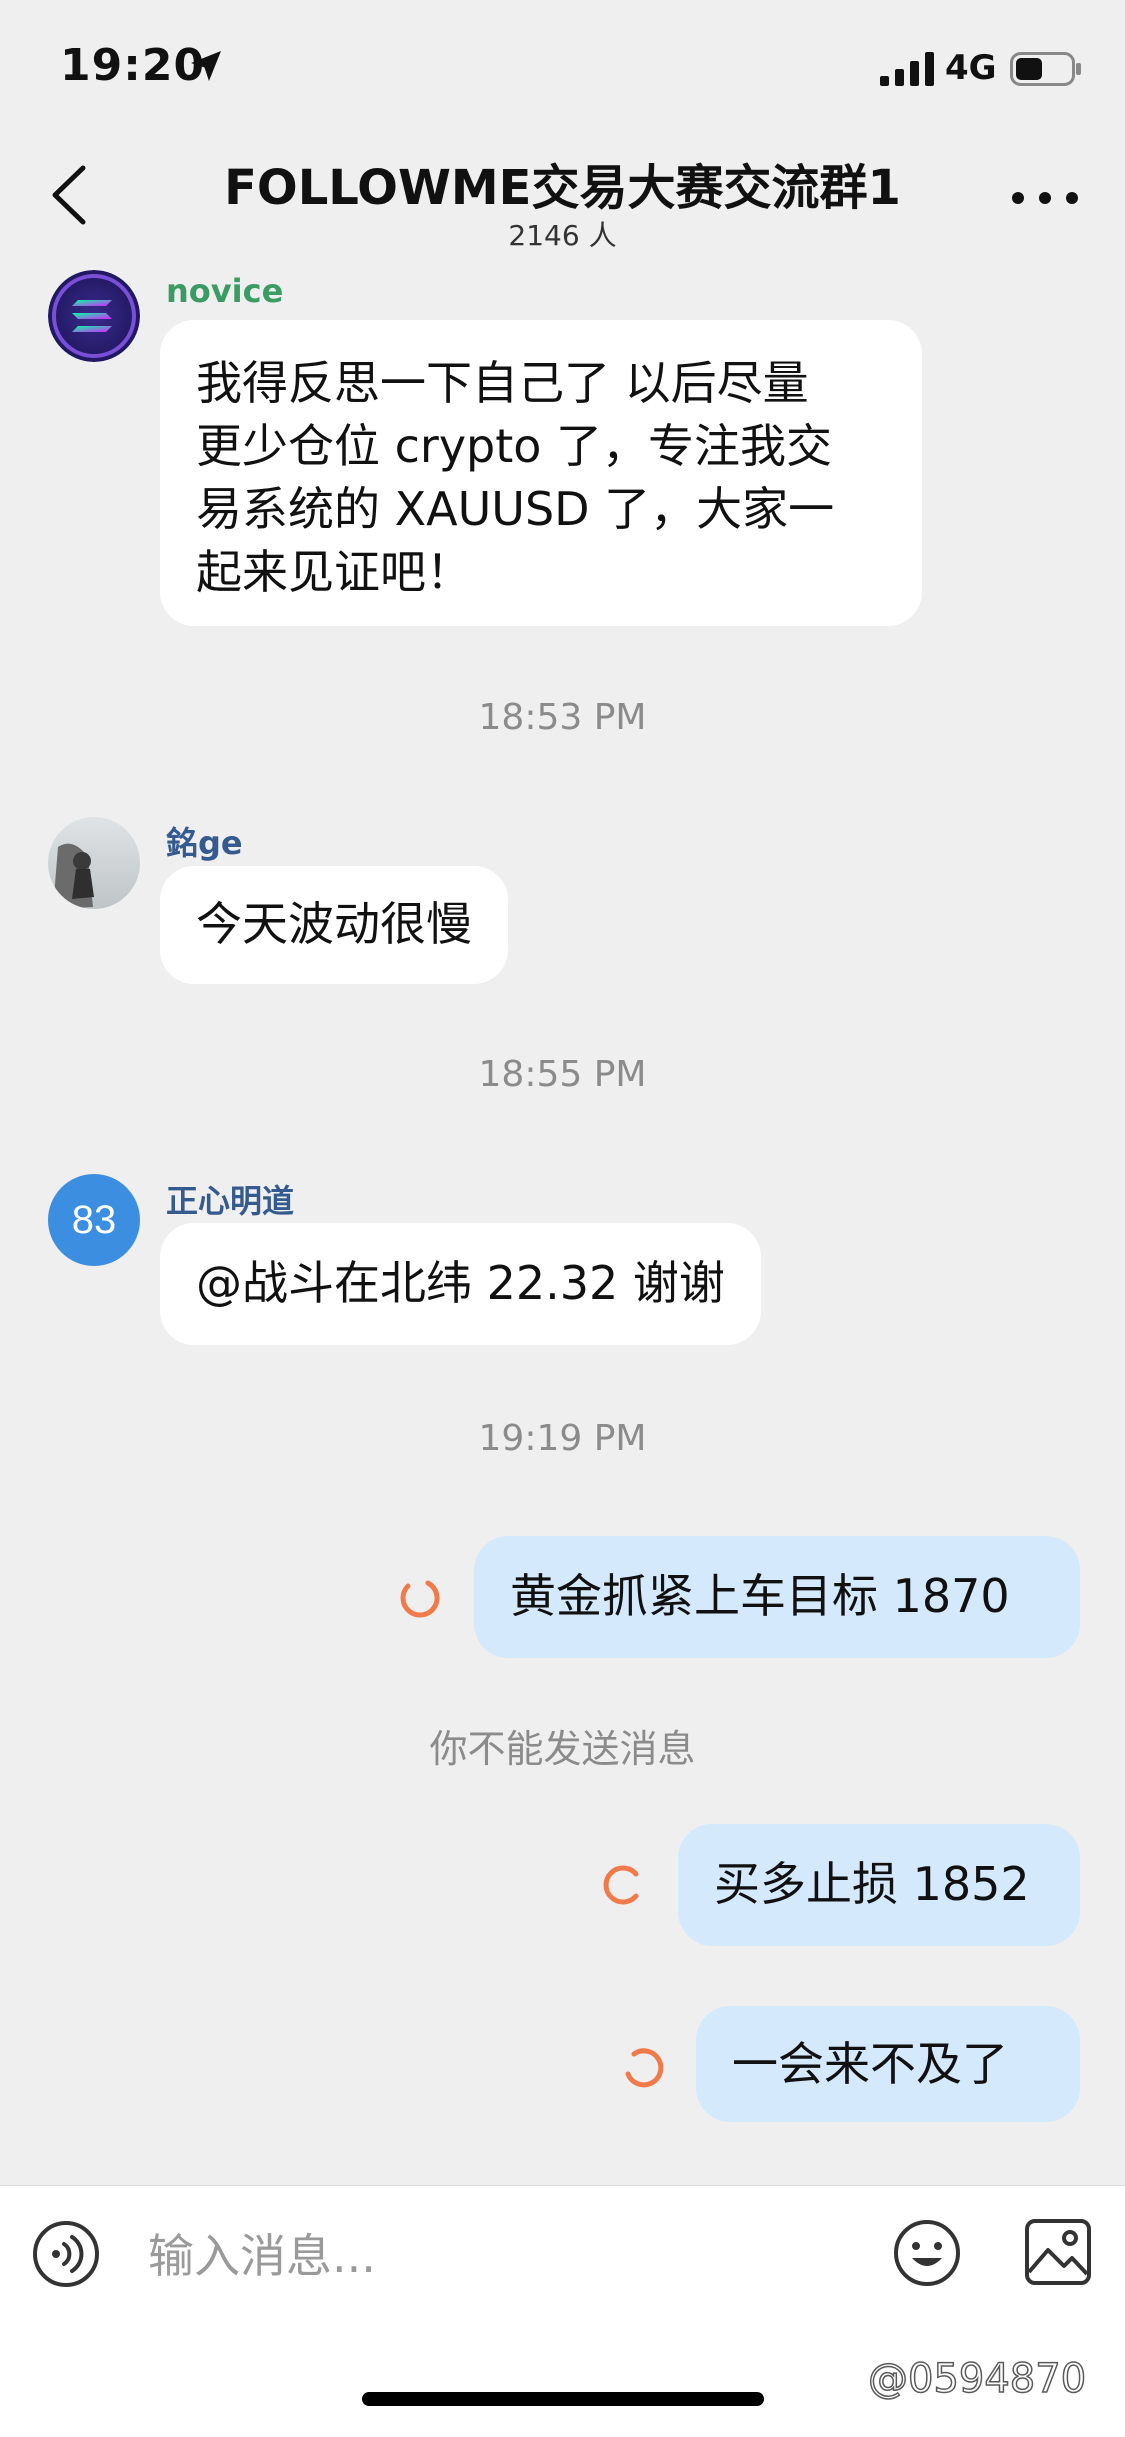 The width and height of the screenshot is (1125, 2437). What do you see at coordinates (562, 70) in the screenshot?
I see `status-bar: 19:20 4G` at bounding box center [562, 70].